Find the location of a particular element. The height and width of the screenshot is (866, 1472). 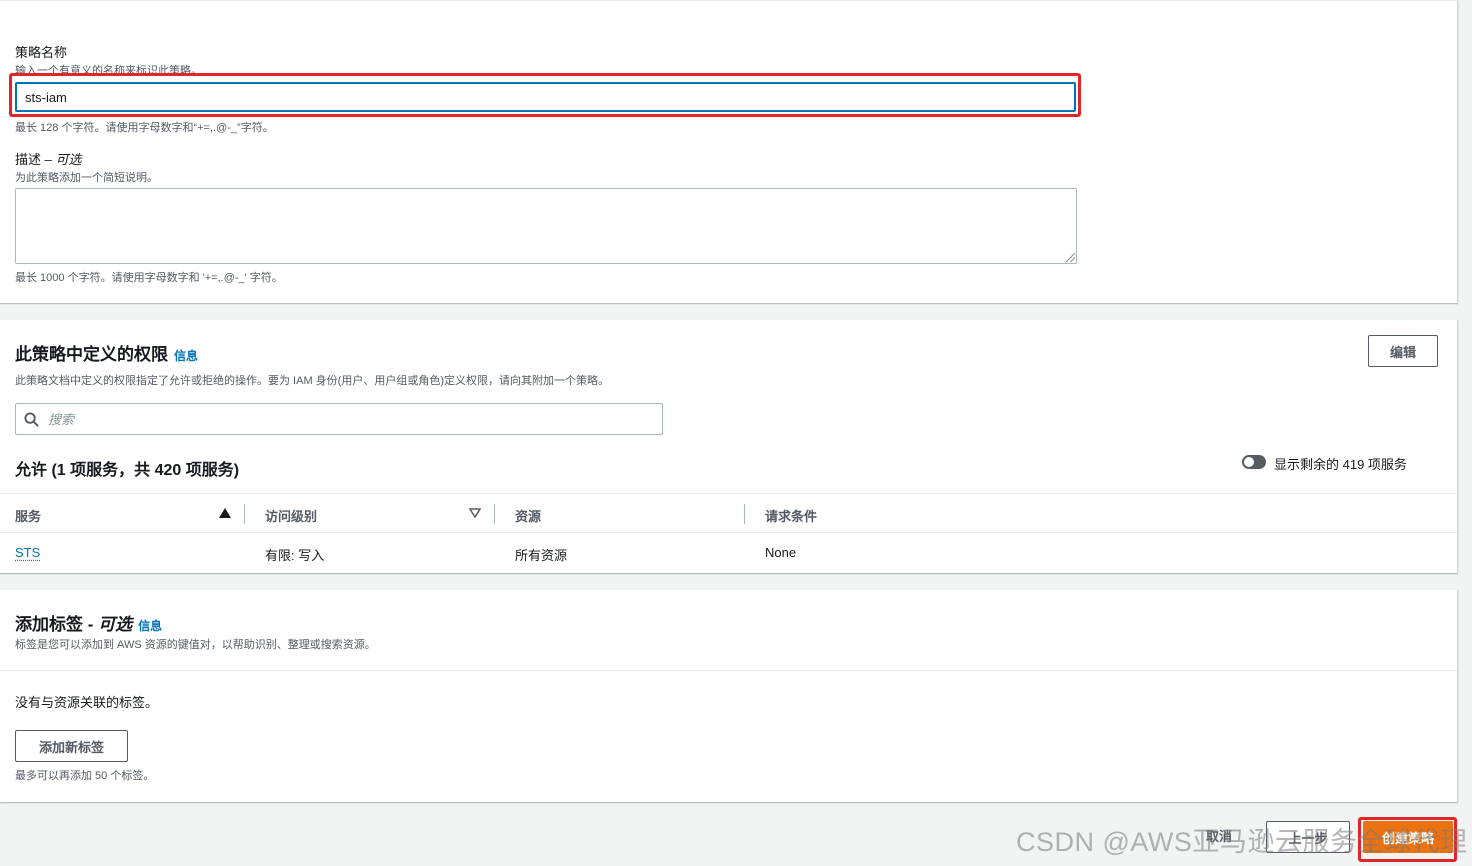

tags-description: 标签是您可以添加到 AWS 资源的键值对，以帮助识别、整理或搜索资源。 is located at coordinates (195, 645).